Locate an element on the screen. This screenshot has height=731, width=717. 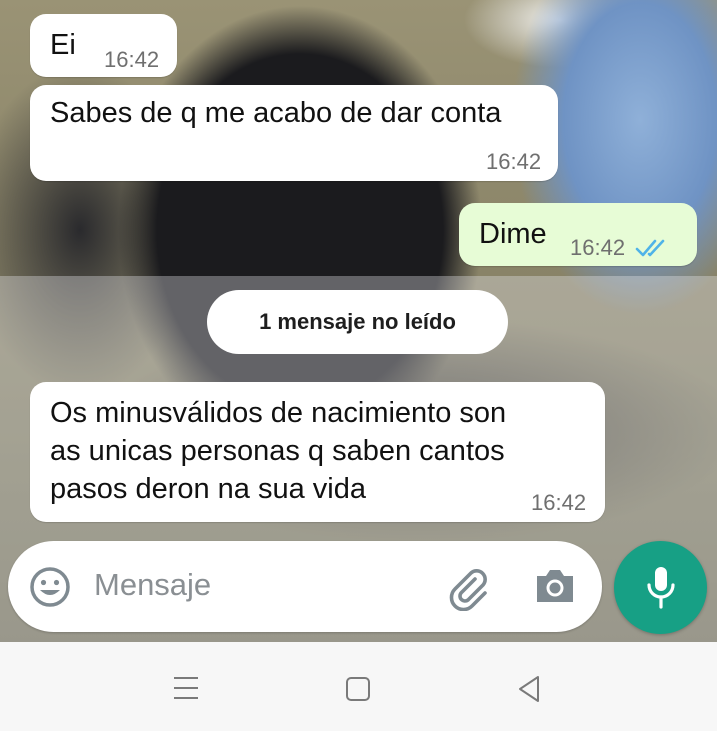
message-text: Sabes de q me acabo de dar conta is located at coordinates (276, 113).